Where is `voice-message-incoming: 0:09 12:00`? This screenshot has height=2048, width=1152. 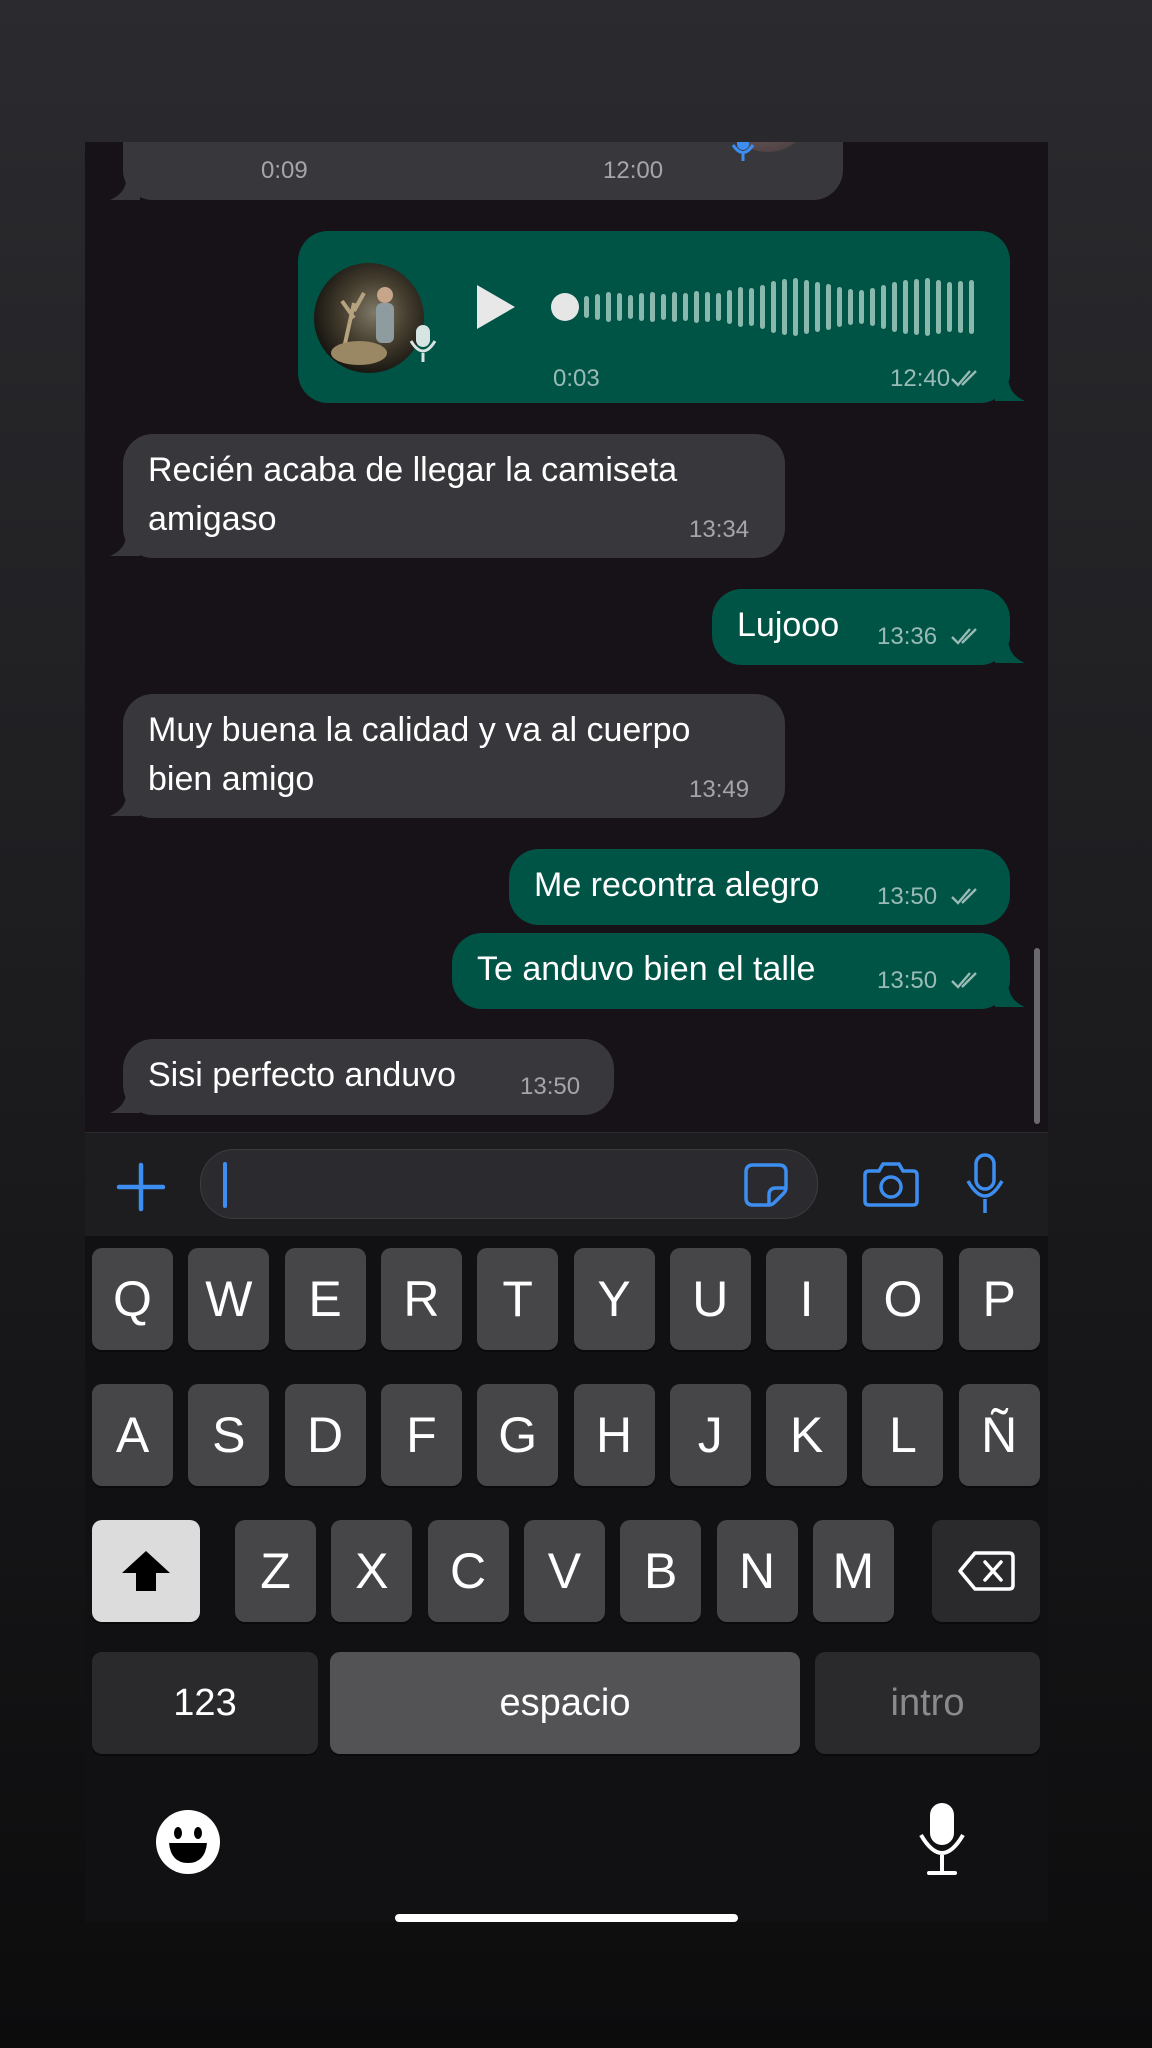 voice-message-incoming: 0:09 12:00 is located at coordinates (483, 171).